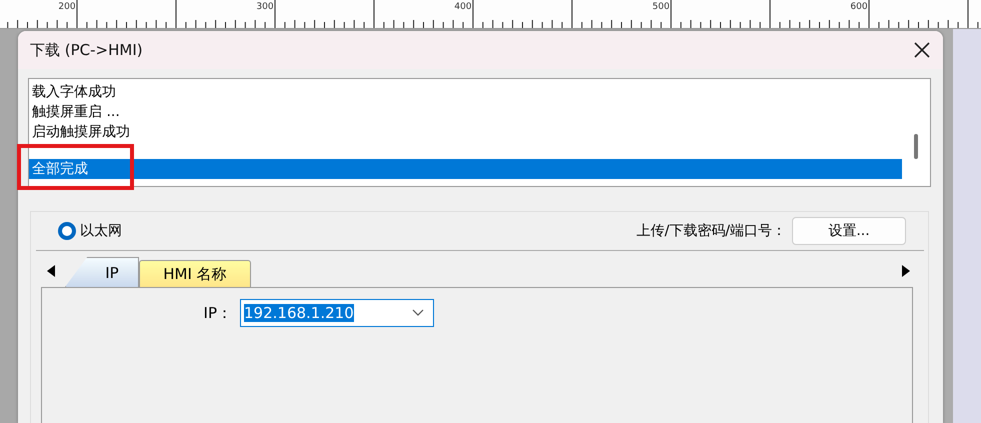 Image resolution: width=981 pixels, height=423 pixels. I want to click on ip-combo-box: 192.168.1.210, so click(337, 313).